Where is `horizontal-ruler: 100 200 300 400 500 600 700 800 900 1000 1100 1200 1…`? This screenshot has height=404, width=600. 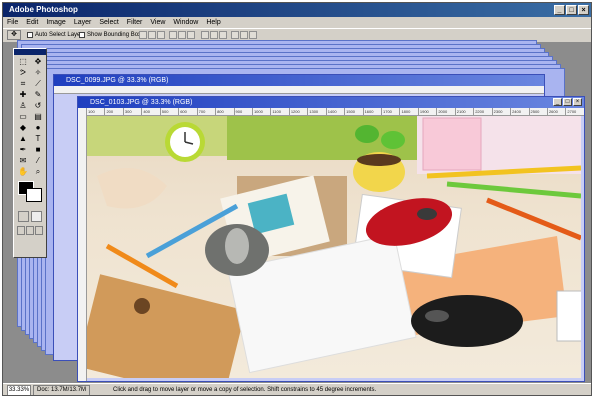 horizontal-ruler: 100 200 300 400 500 600 700 800 900 1000 1100 1200 1… is located at coordinates (335, 112).